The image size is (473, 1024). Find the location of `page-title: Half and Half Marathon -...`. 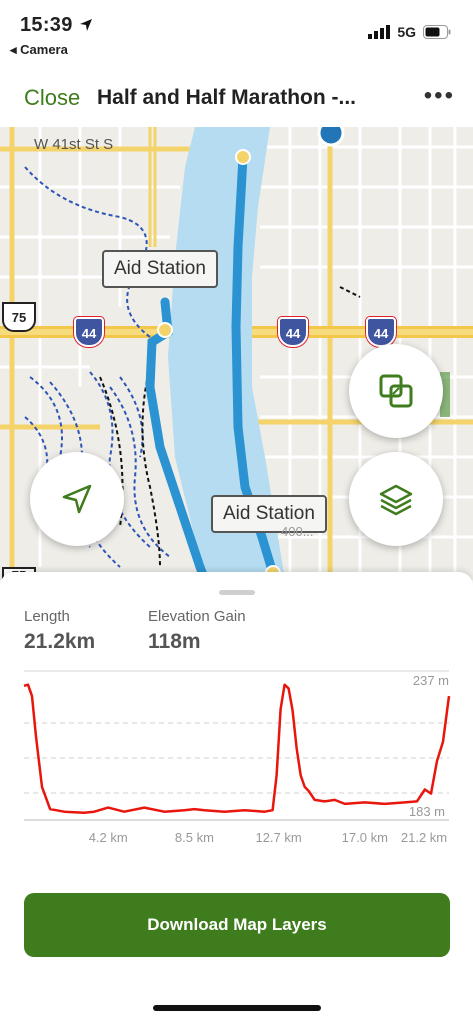

page-title: Half and Half Marathon -... is located at coordinates (227, 97).